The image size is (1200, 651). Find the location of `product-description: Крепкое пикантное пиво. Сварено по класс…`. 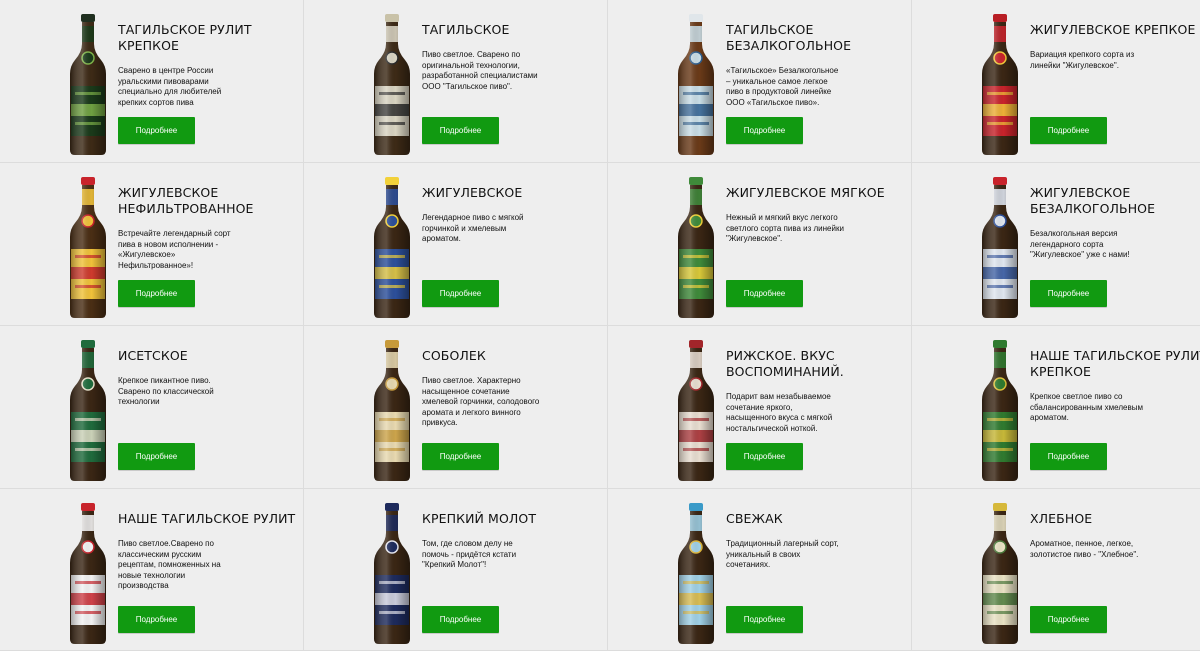

product-description: Крепкое пикантное пиво. Сварено по класс… is located at coordinates (166, 391).